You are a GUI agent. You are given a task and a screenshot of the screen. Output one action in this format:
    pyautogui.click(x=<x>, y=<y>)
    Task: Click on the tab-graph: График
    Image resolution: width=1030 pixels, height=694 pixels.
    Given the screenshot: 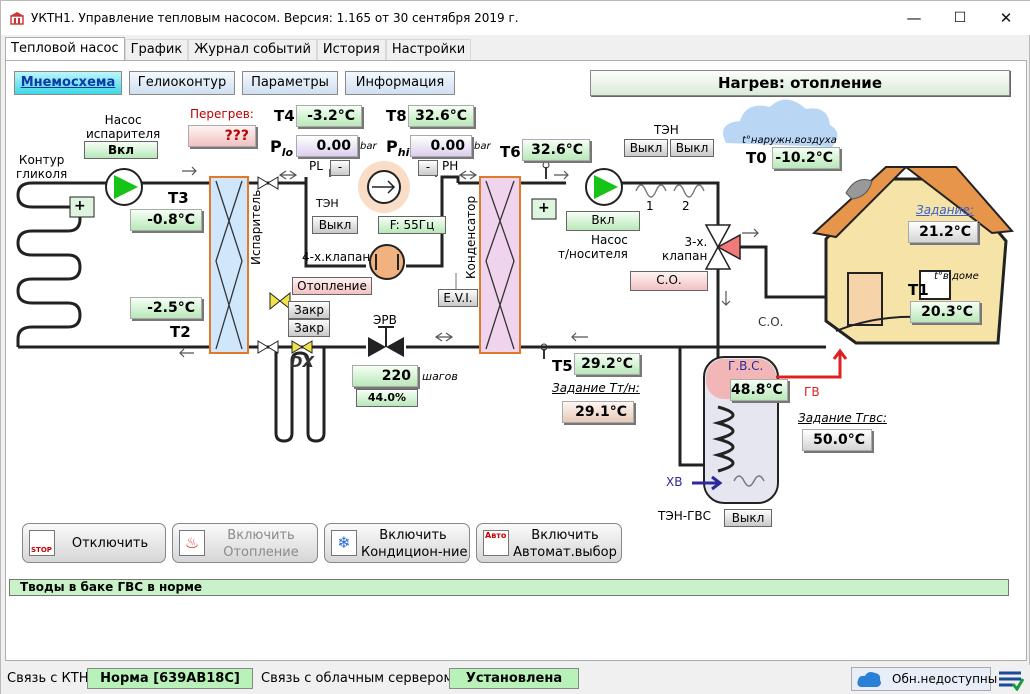 What is the action you would take?
    pyautogui.click(x=156, y=50)
    